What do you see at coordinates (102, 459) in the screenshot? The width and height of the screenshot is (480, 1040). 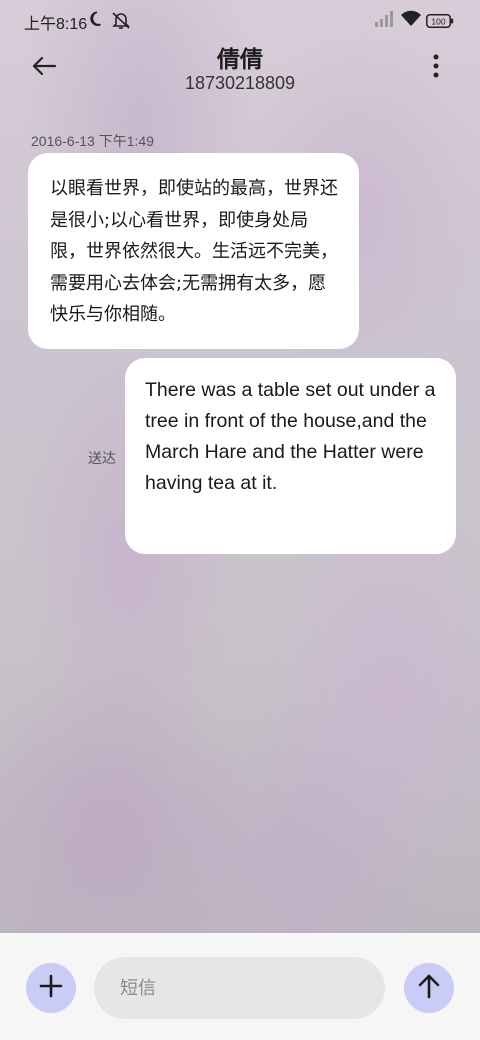 I see `delivery-status: 送达` at bounding box center [102, 459].